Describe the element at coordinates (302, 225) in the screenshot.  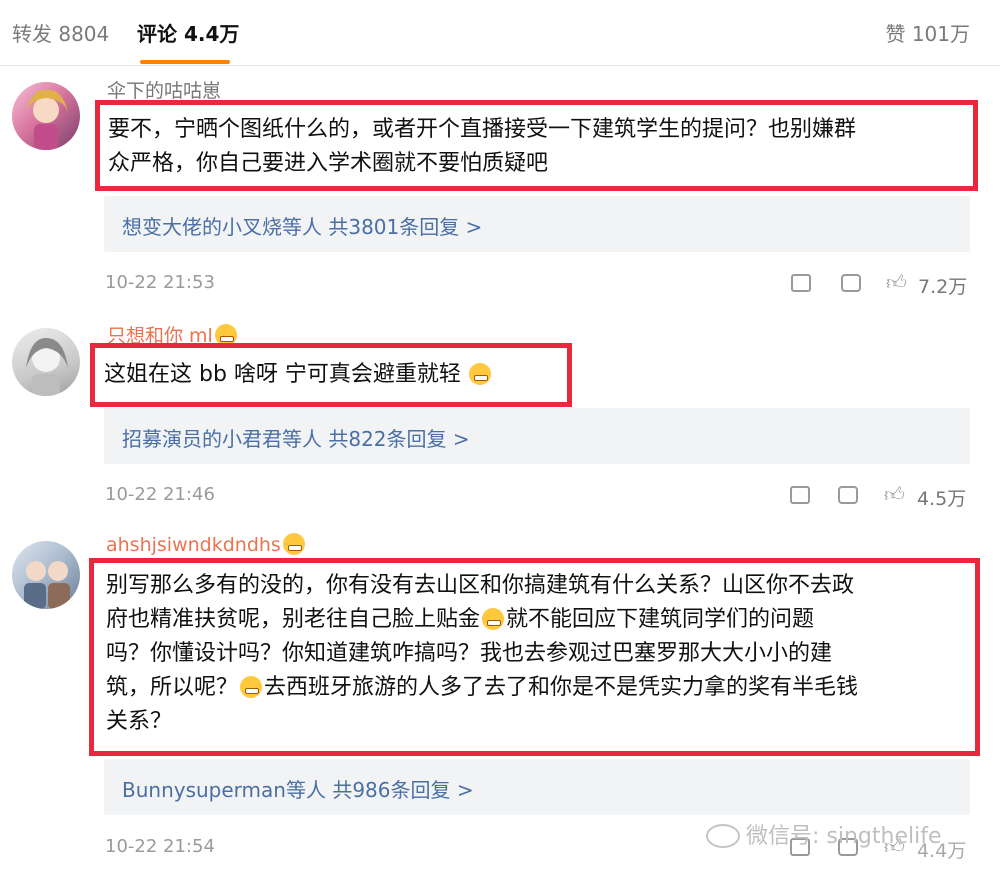
I see `reply-summary-link: 想变大佬的小叉烧等人 共3801条回复 >` at that location.